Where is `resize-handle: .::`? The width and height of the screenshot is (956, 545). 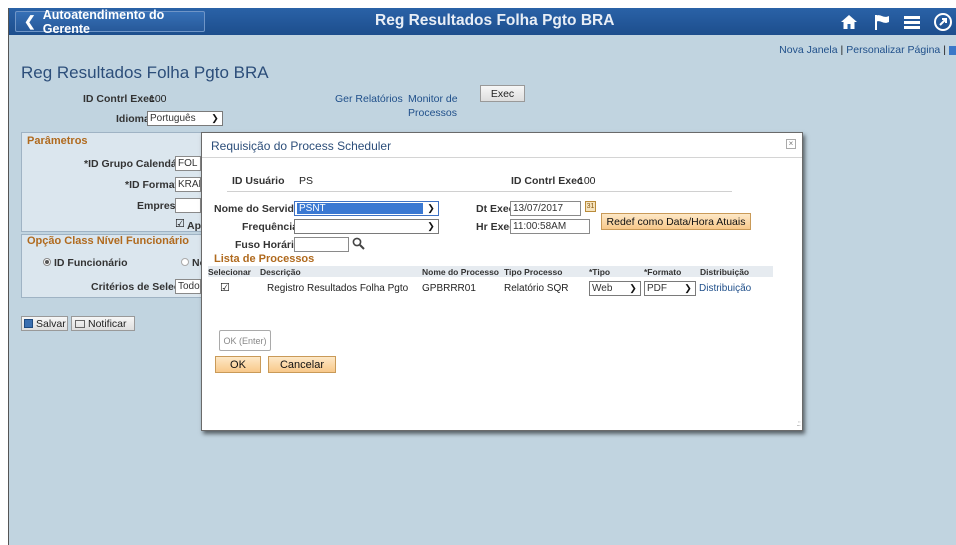
resize-handle: .:: is located at coordinates (798, 423).